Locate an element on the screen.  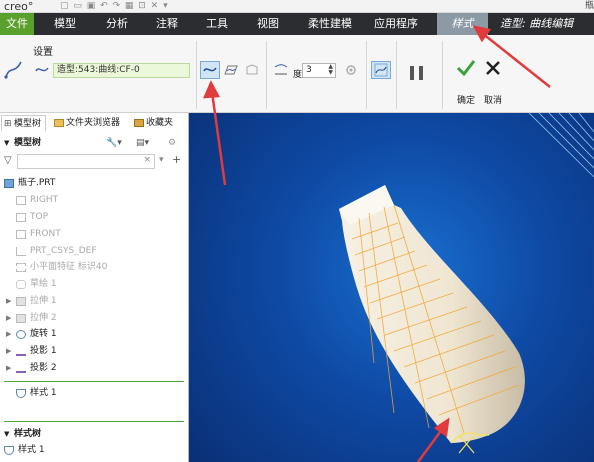
tab-model-tree-label: 模型树 is located at coordinates (28, 124).